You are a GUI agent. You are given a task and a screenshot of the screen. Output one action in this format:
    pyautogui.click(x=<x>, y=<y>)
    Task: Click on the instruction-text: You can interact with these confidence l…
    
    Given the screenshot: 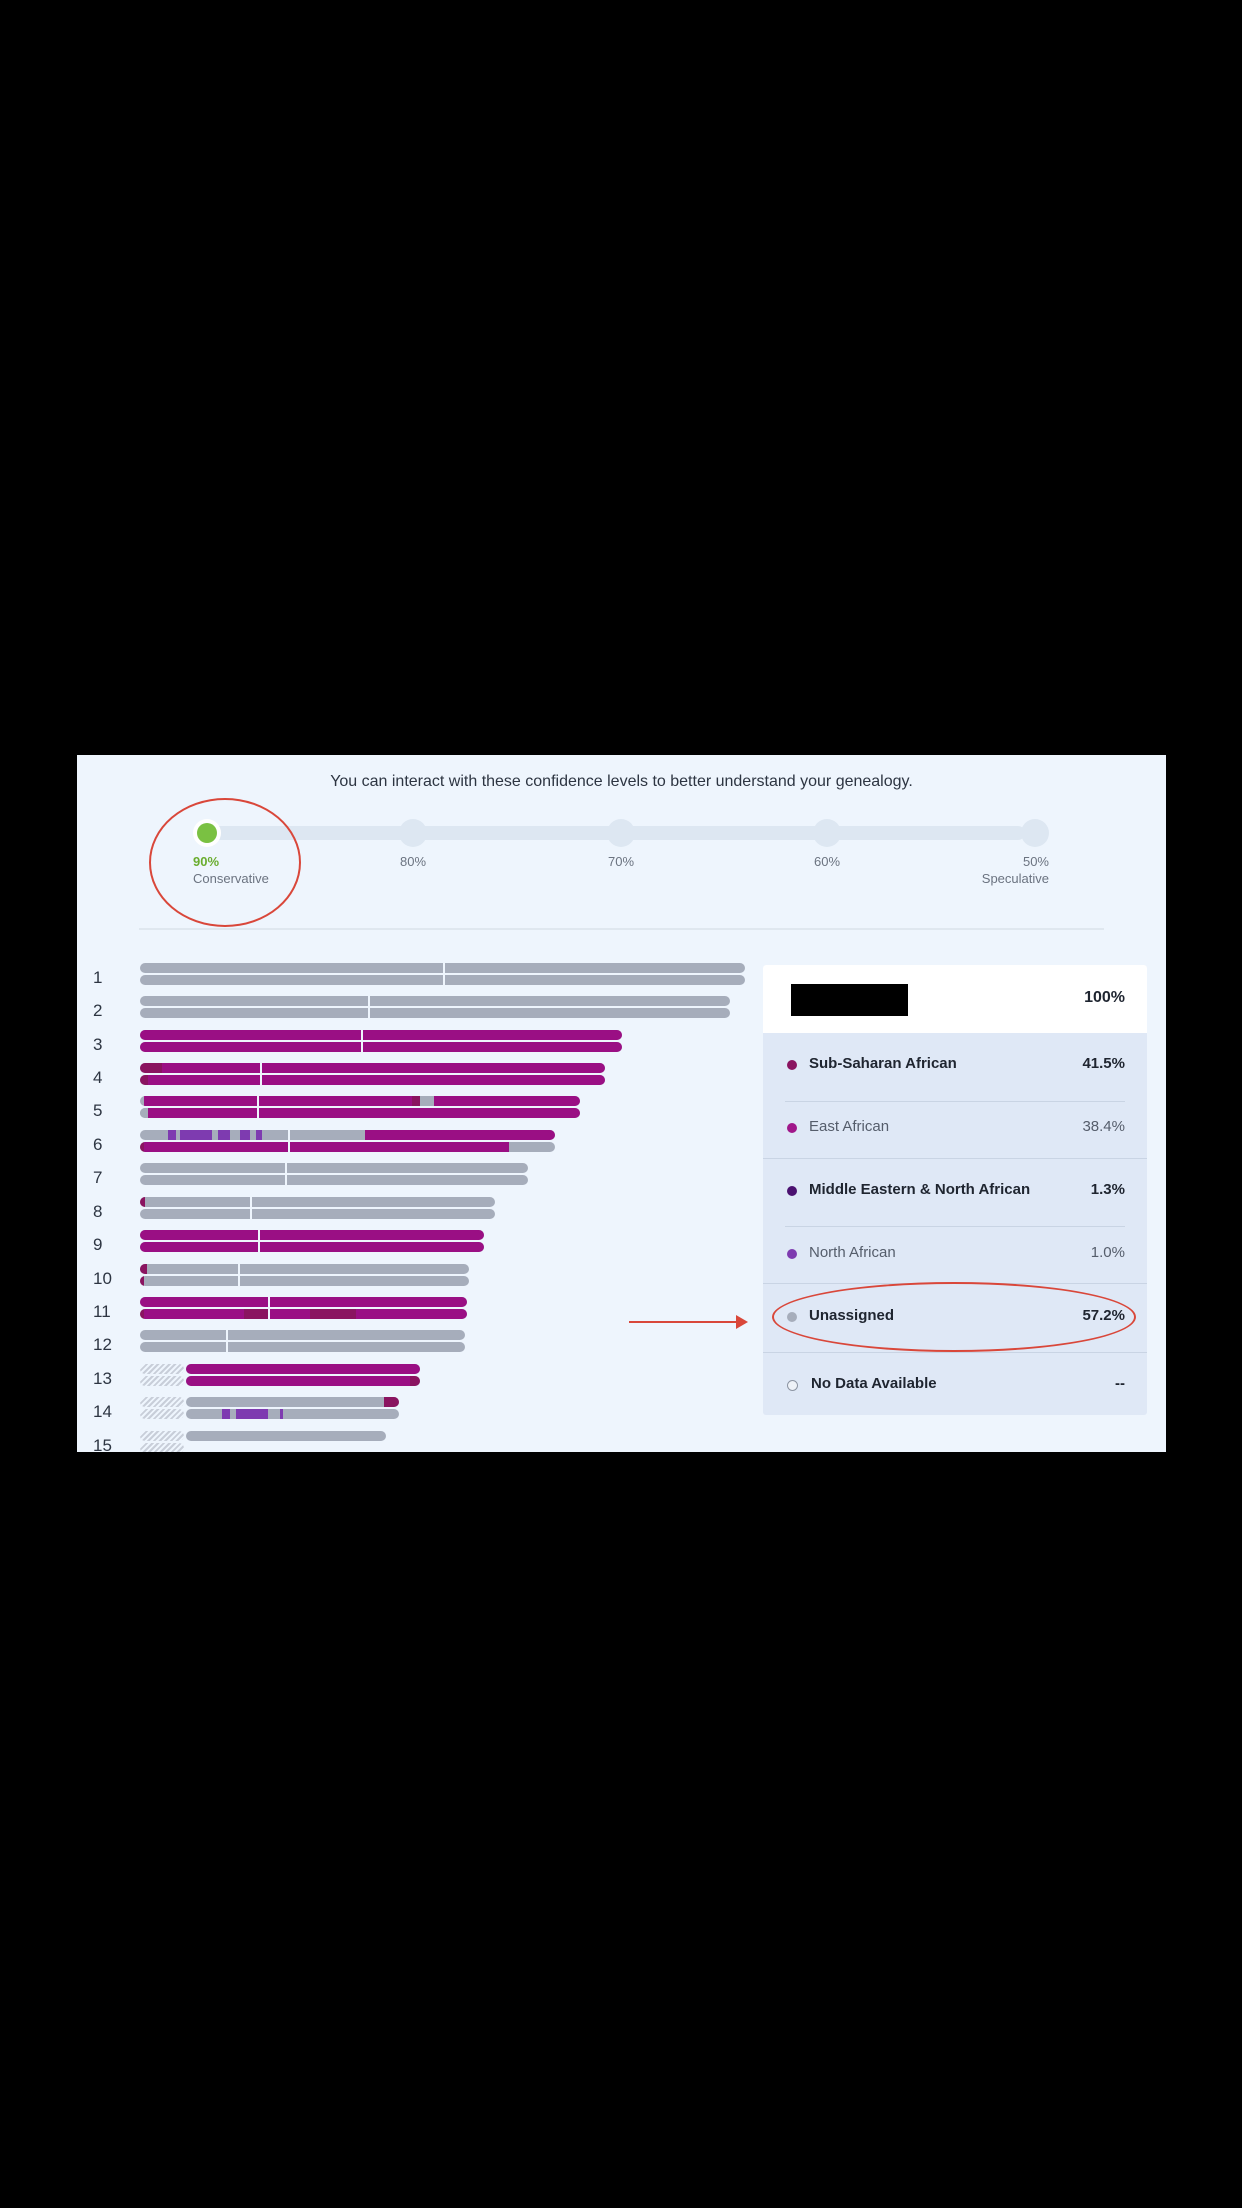 What is the action you would take?
    pyautogui.click(x=621, y=781)
    